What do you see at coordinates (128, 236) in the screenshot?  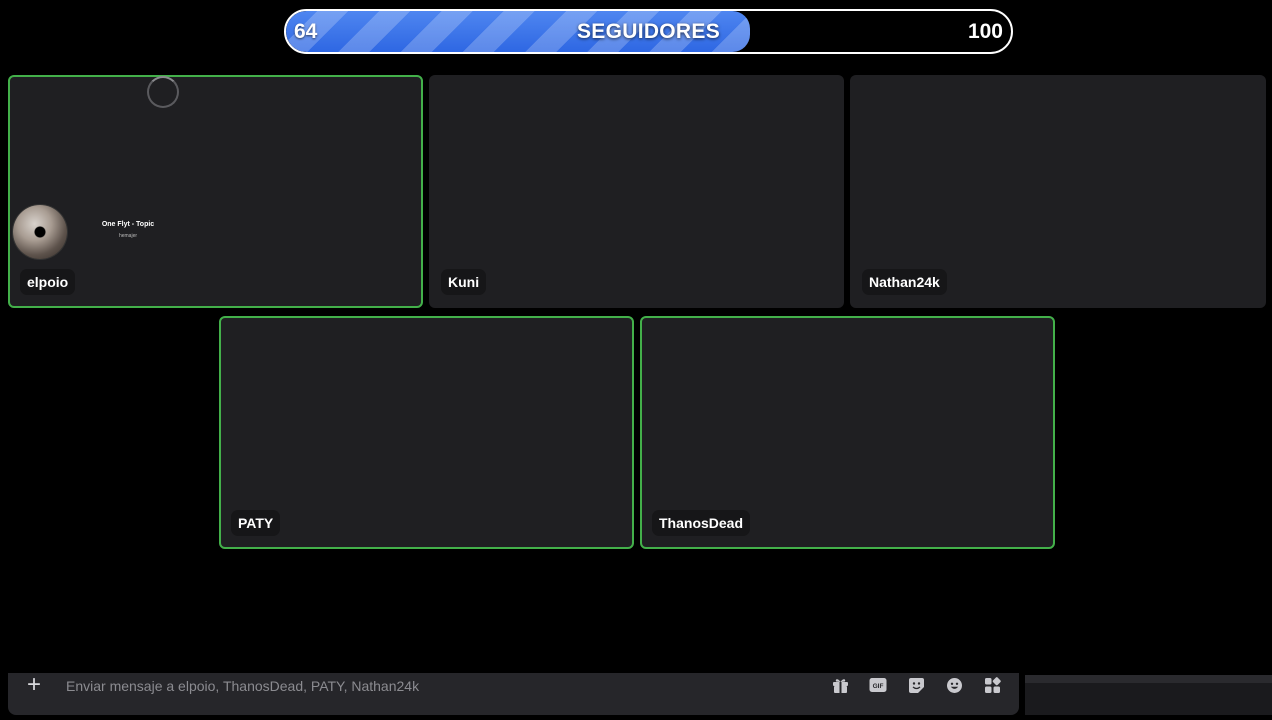 I see `activity-subtitle: hemajer` at bounding box center [128, 236].